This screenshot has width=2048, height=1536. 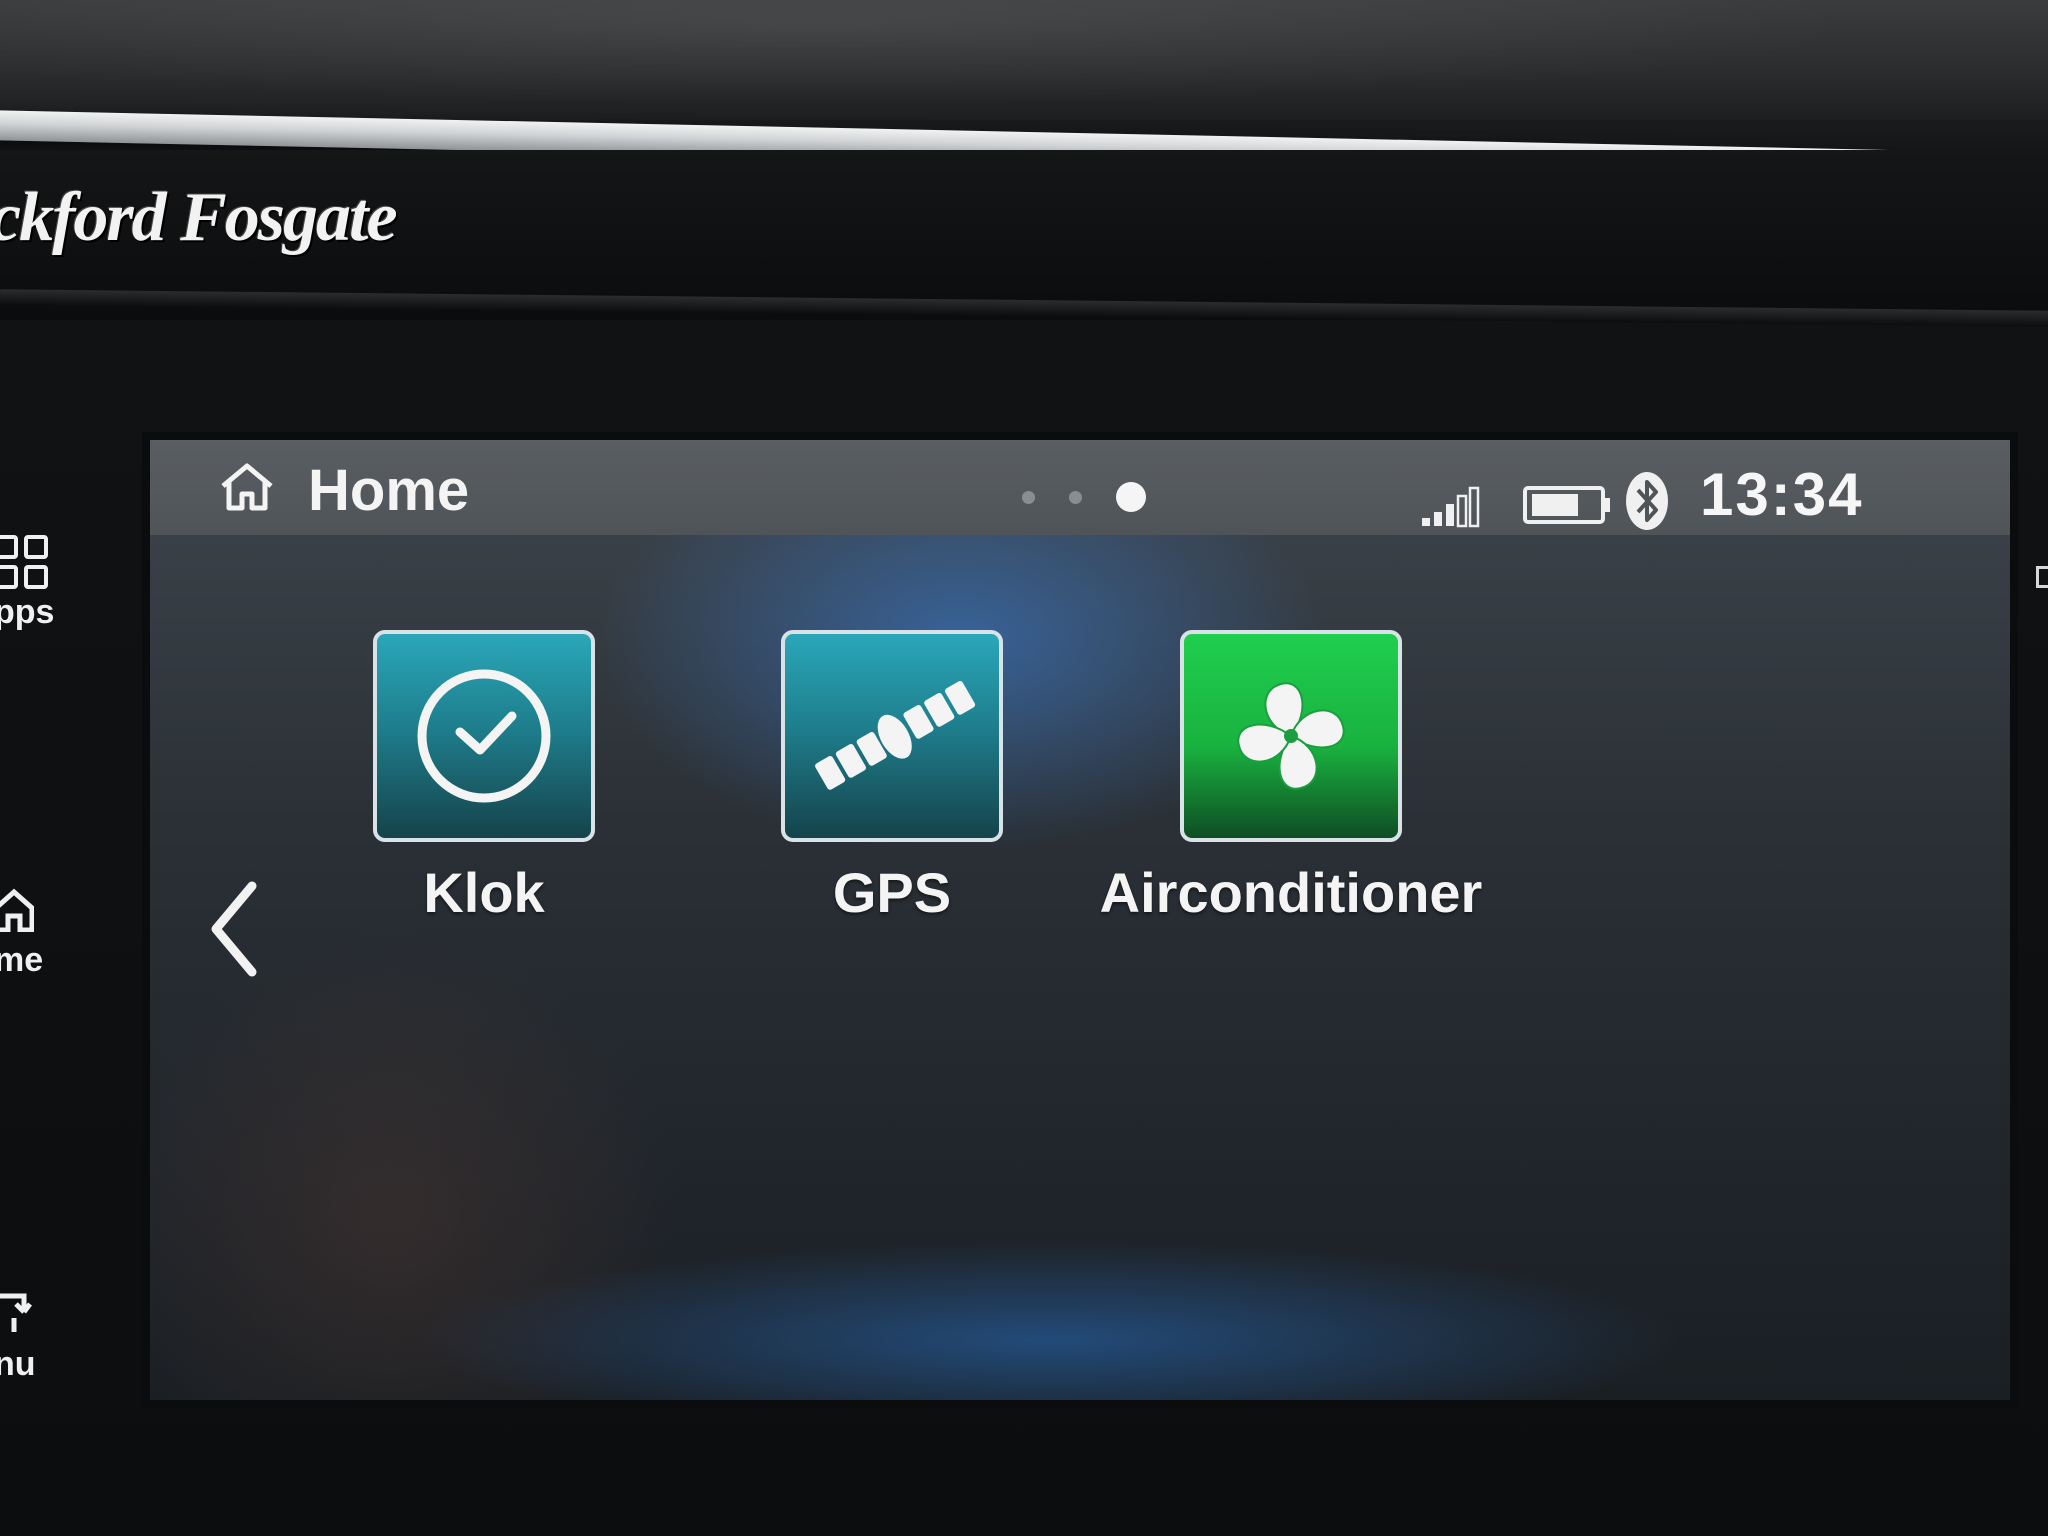 I want to click on home-hardware-button: me, so click(x=27, y=934).